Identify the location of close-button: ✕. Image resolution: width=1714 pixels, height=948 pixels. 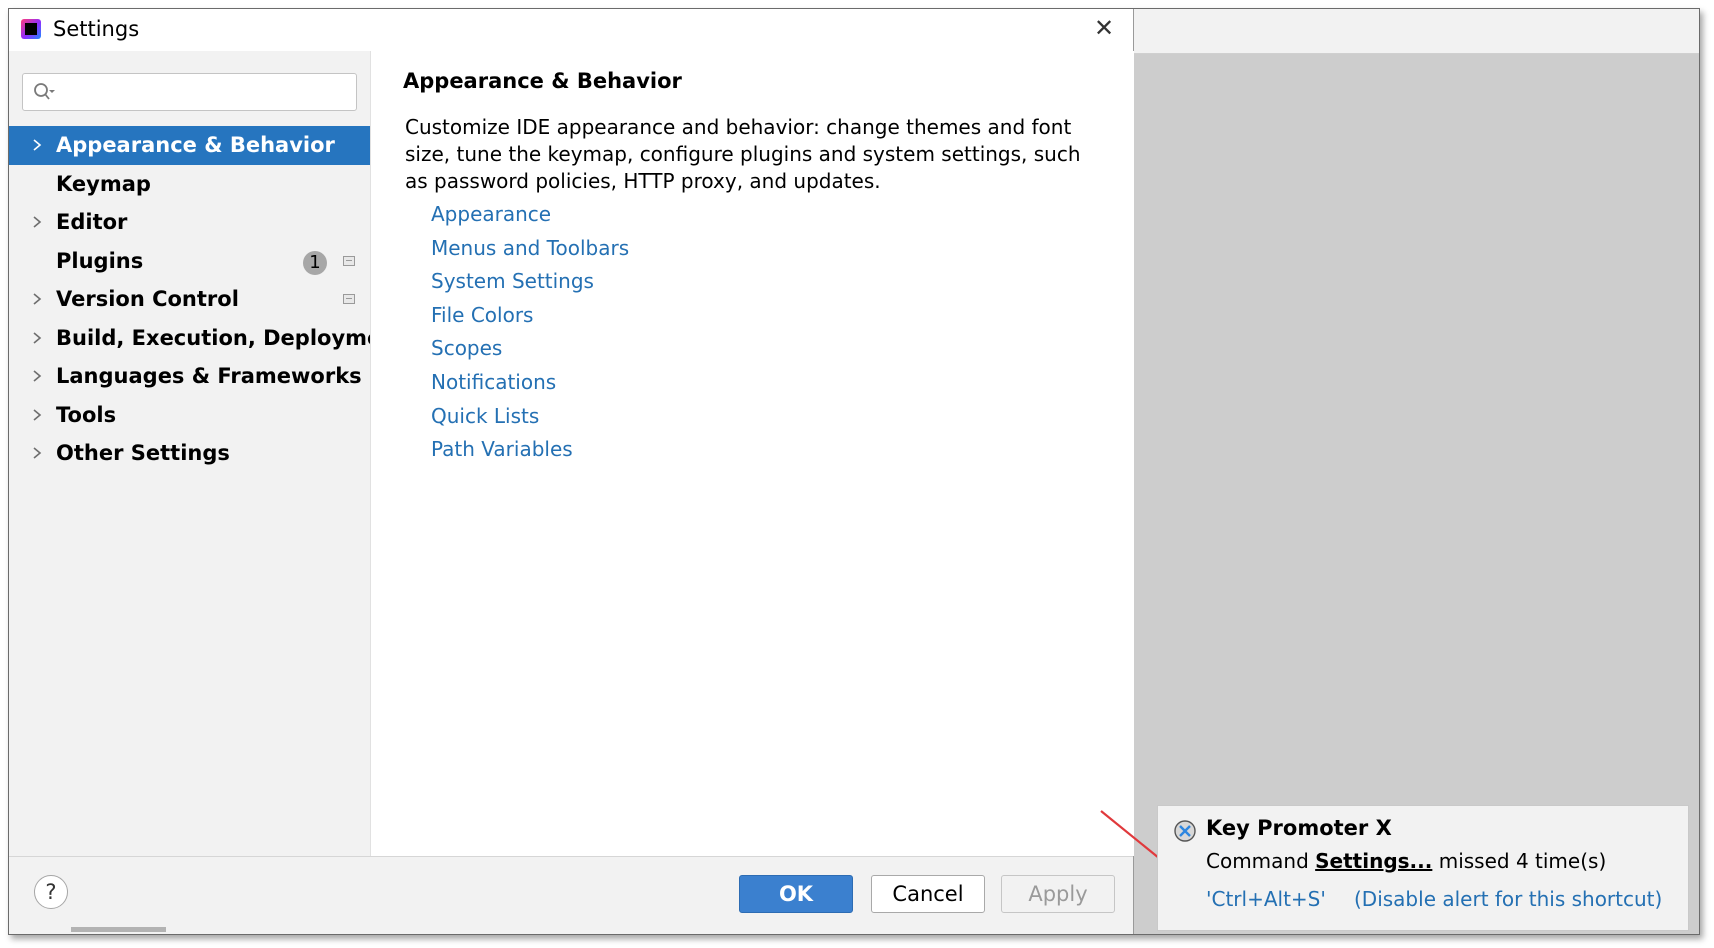
(1104, 28).